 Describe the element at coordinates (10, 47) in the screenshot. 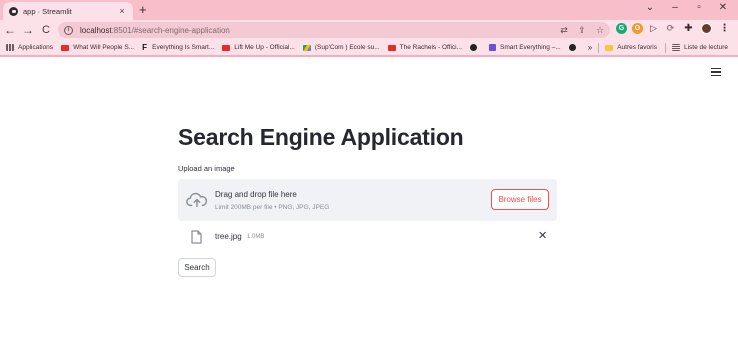

I see `apps-grid-icon` at that location.